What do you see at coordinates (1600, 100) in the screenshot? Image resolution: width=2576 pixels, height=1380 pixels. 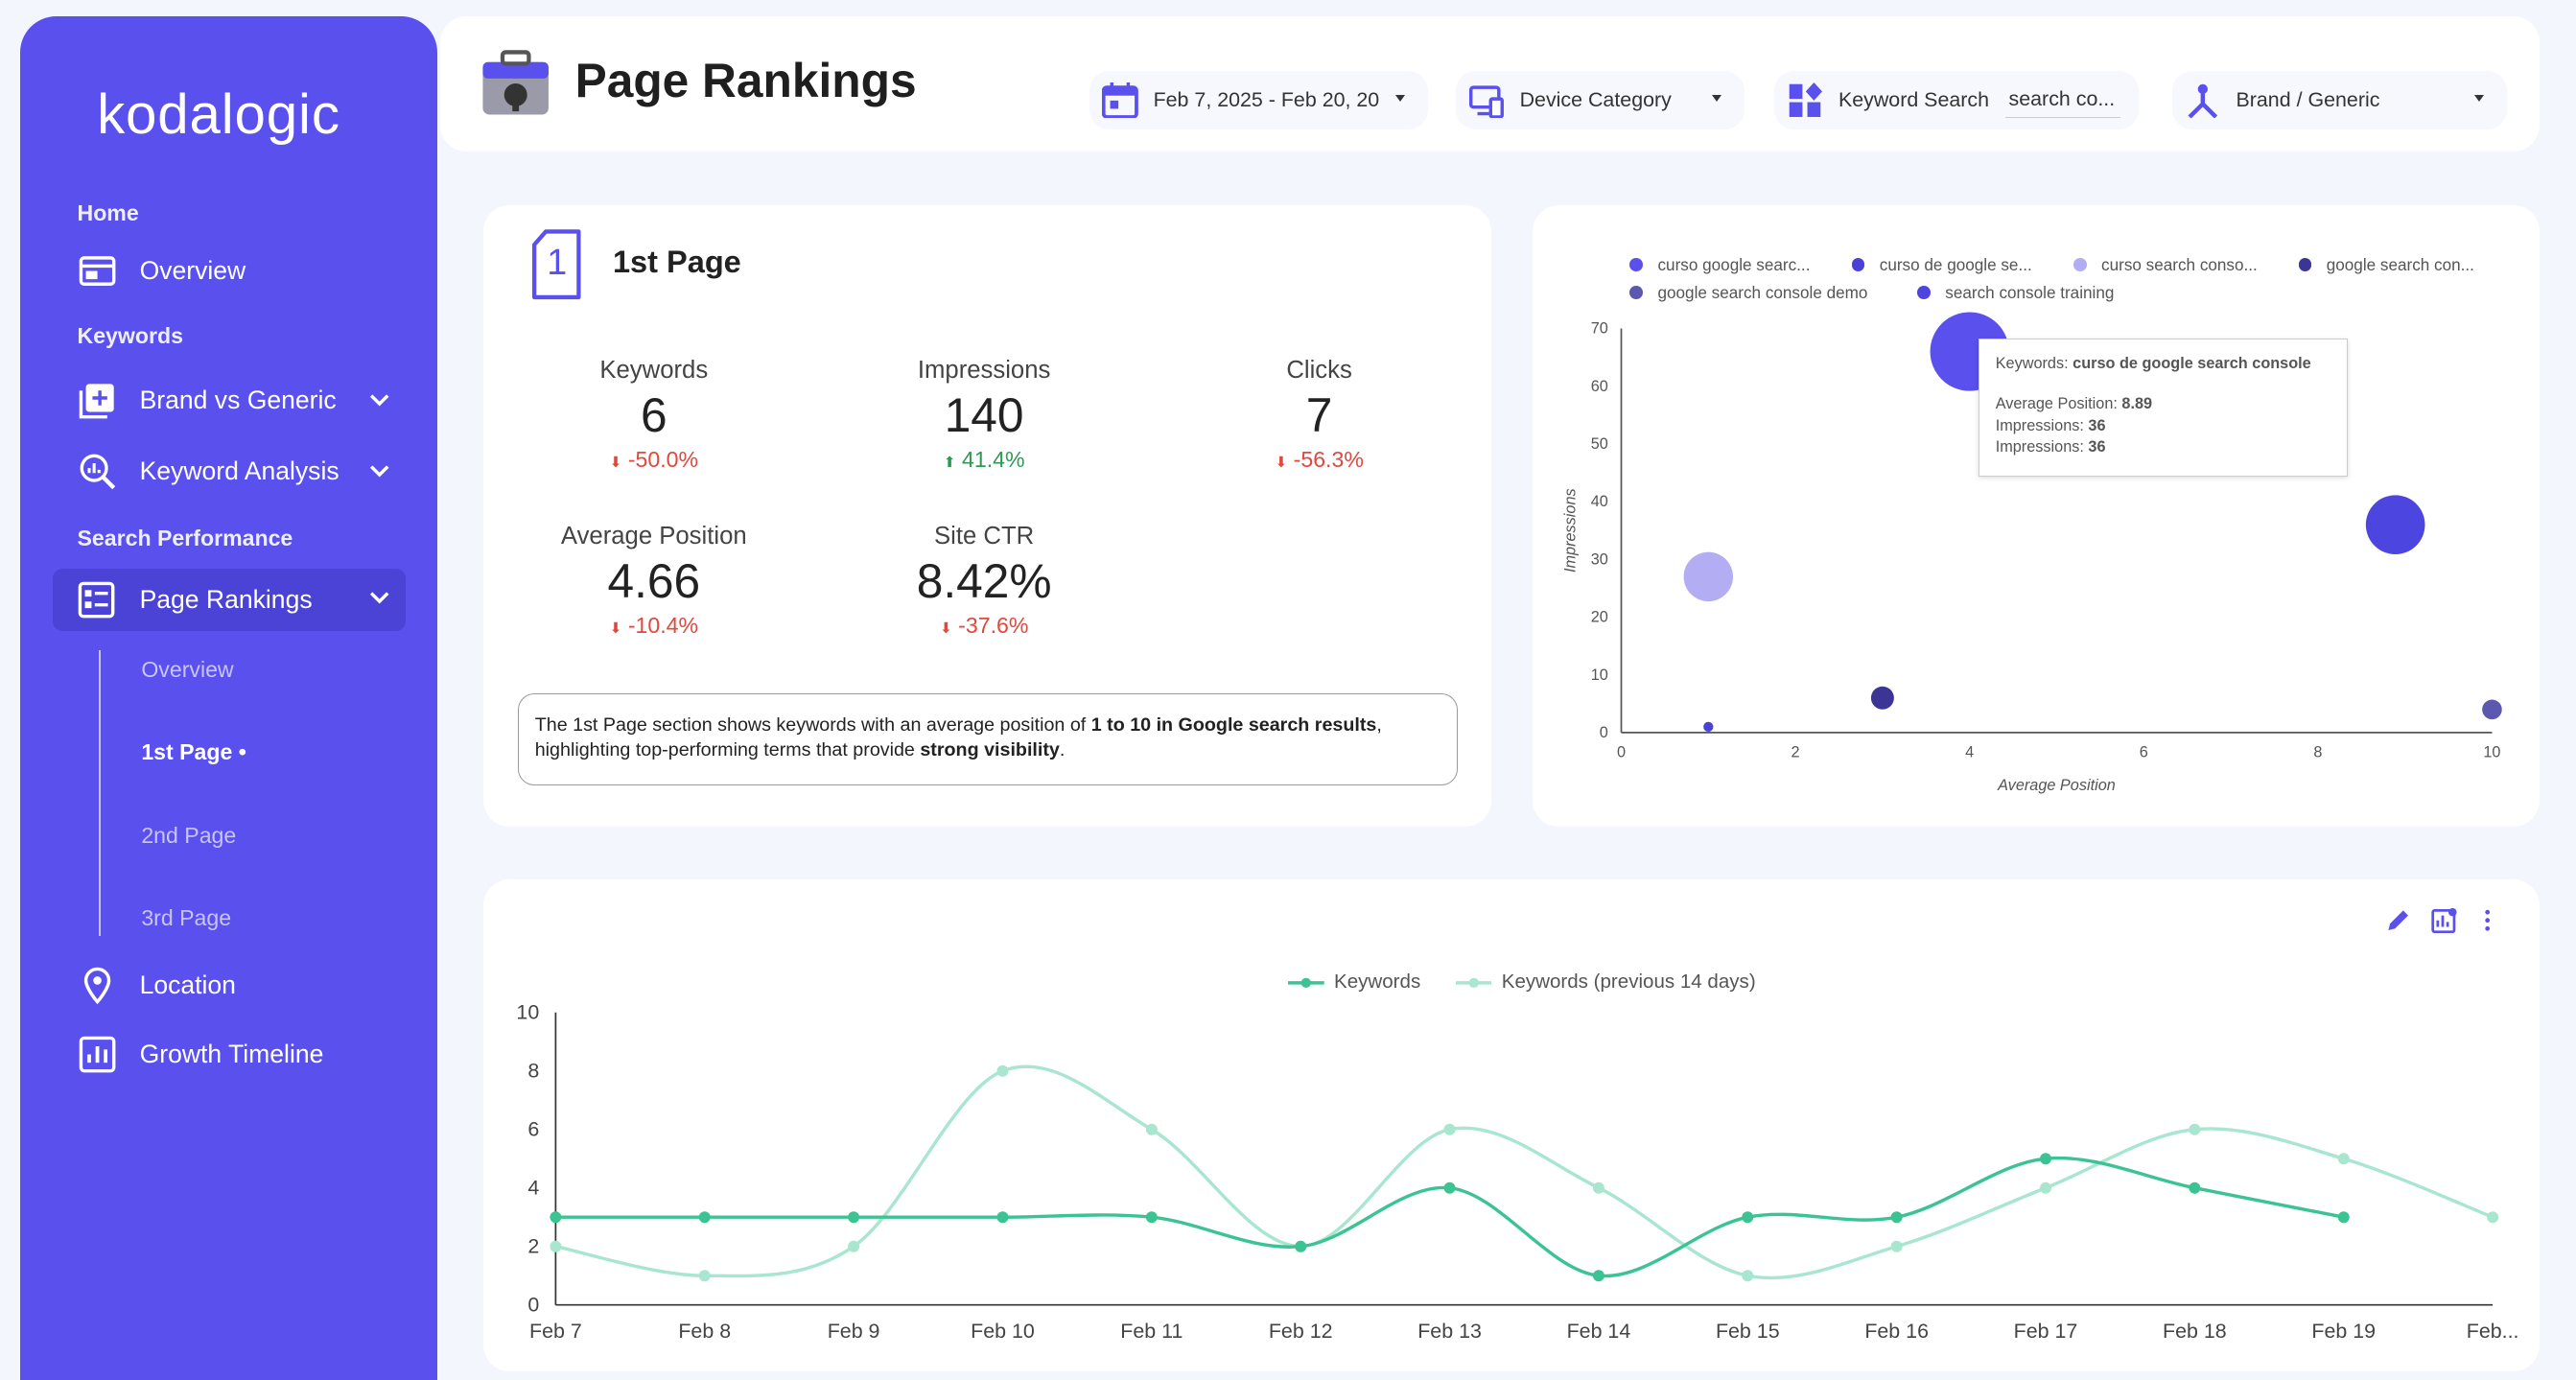 I see `device-category-select: Device Category` at bounding box center [1600, 100].